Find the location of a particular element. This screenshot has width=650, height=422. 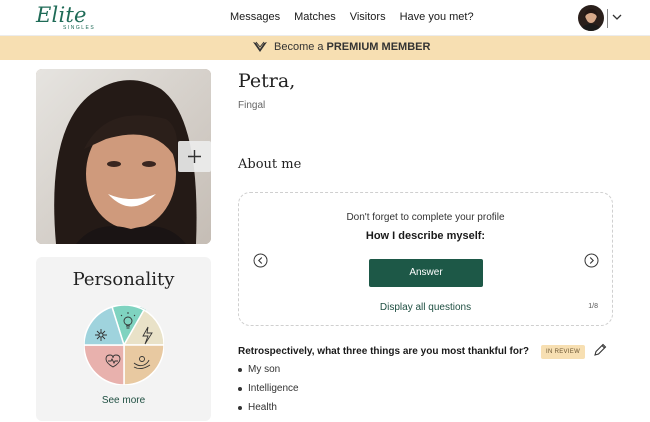

complete-profile-prompt: Don't forget to complete your profile is located at coordinates (425, 217).